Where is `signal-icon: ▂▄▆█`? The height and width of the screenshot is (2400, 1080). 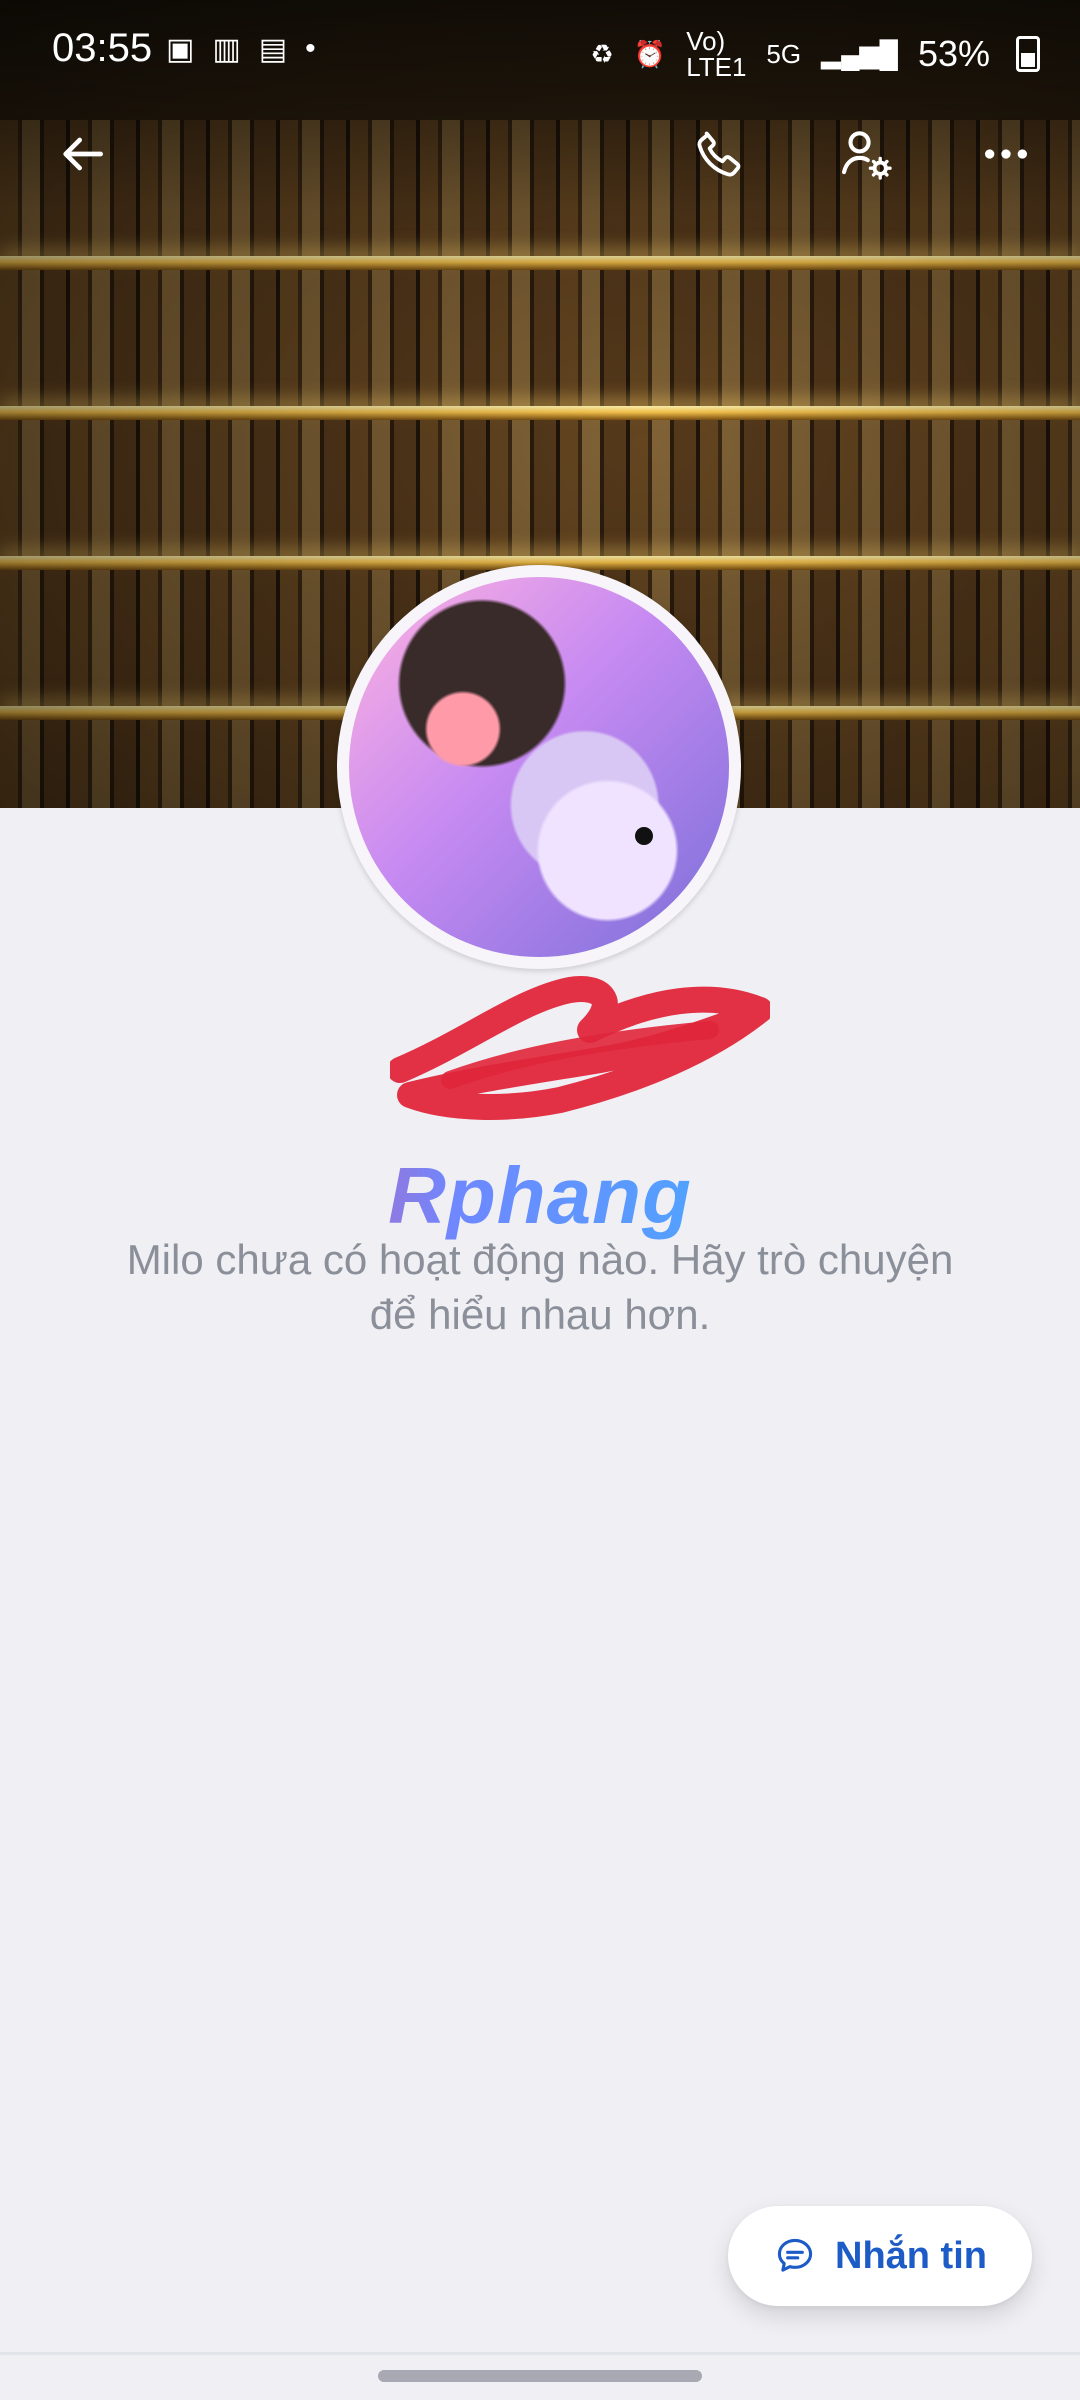
signal-icon: ▂▄▆█ is located at coordinates (859, 54).